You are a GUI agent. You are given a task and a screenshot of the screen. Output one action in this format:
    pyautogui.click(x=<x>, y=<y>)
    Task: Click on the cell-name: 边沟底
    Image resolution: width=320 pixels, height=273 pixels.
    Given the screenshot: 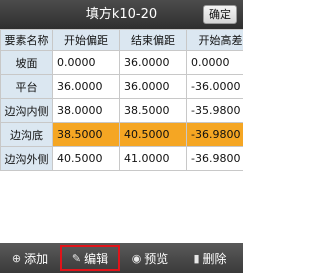 What is the action you would take?
    pyautogui.click(x=26, y=134)
    